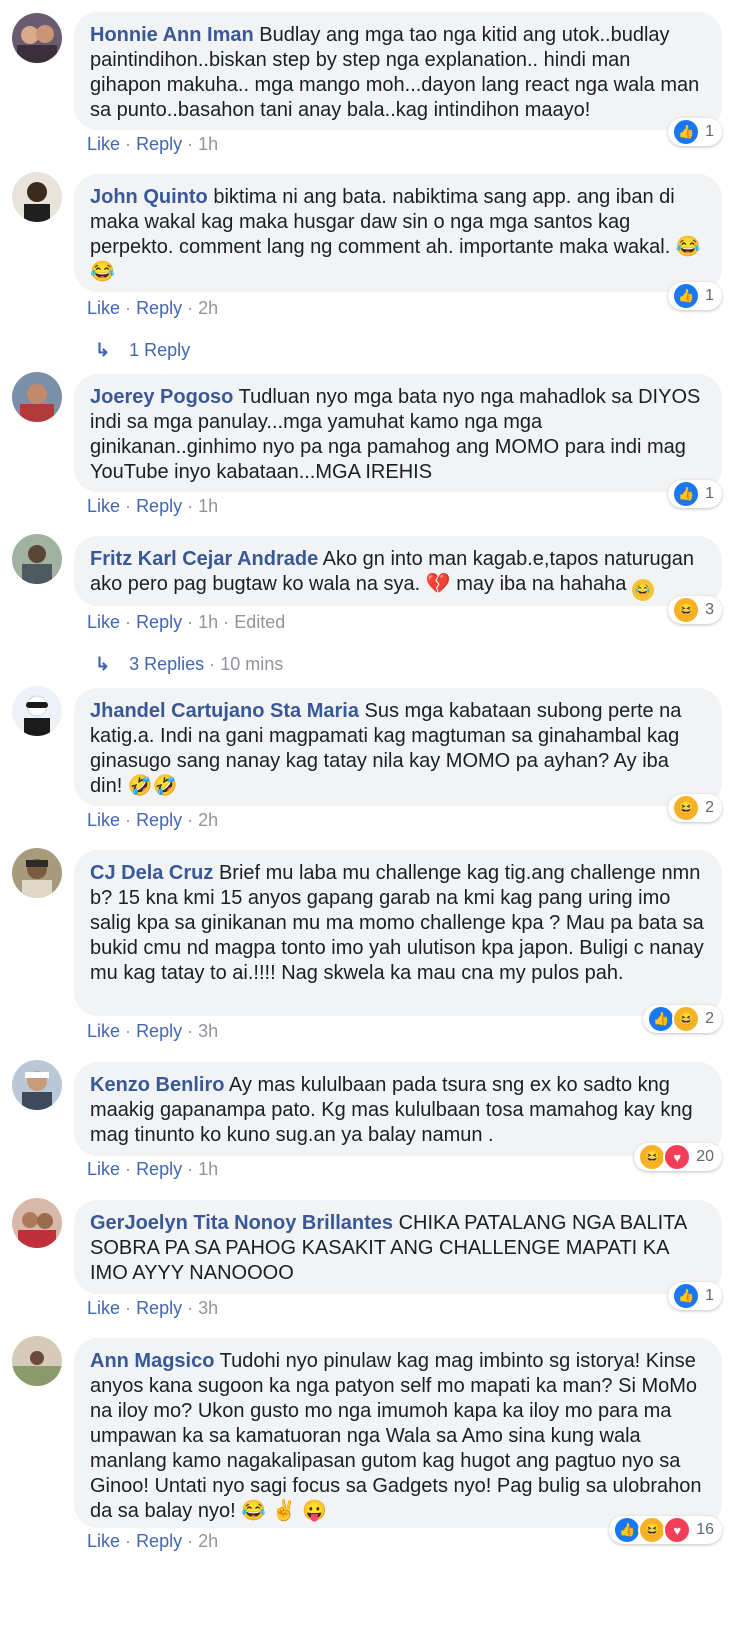  Describe the element at coordinates (241, 1223) in the screenshot. I see `author-name: GerJoelyn Tita Nonoy Brillantes` at that location.